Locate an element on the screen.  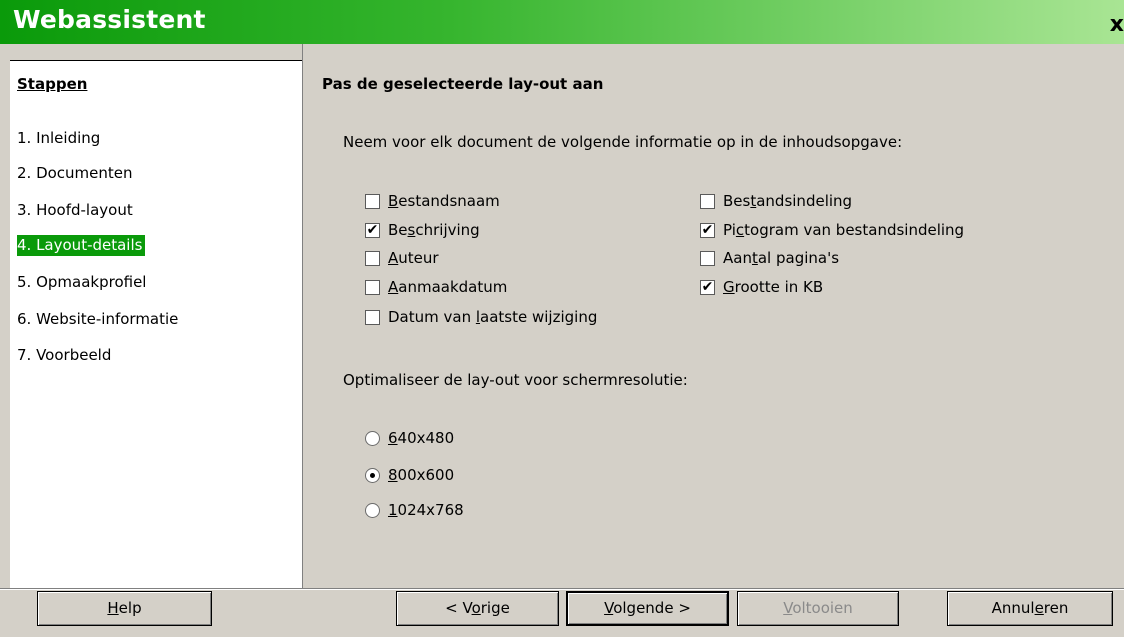
close-icon: x is located at coordinates (1112, 25).